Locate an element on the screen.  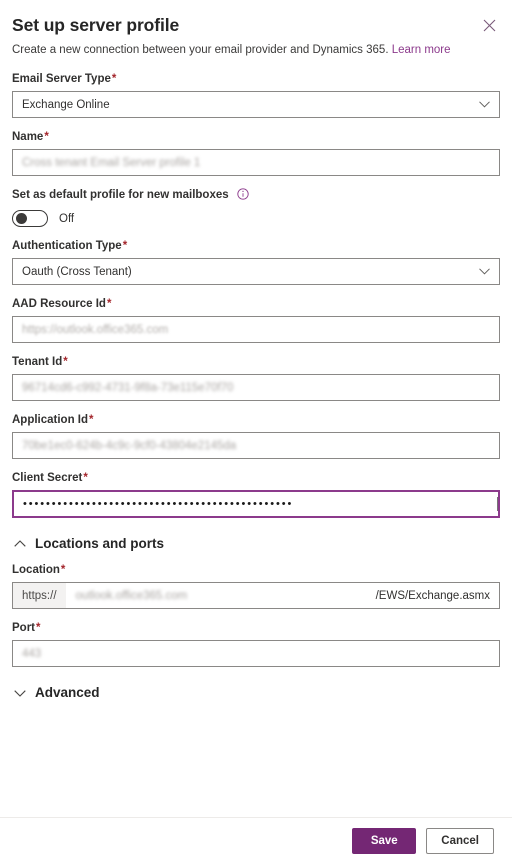
port-value: 443 is located at coordinates (32, 653).